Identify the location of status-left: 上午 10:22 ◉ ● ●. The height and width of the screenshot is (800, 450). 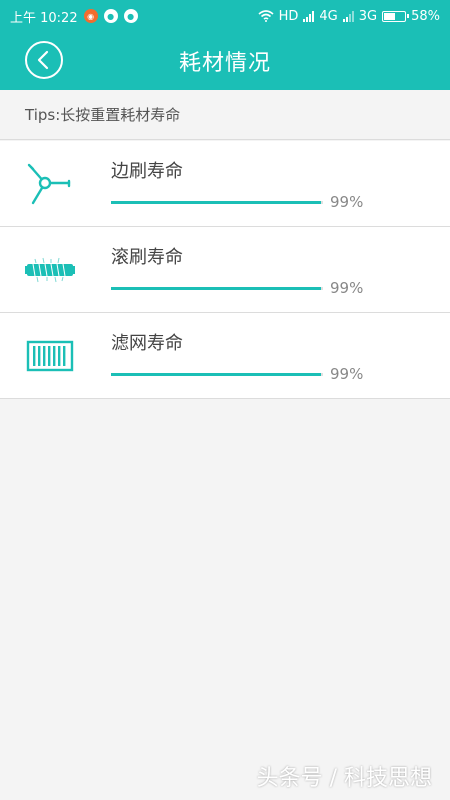
(74, 16).